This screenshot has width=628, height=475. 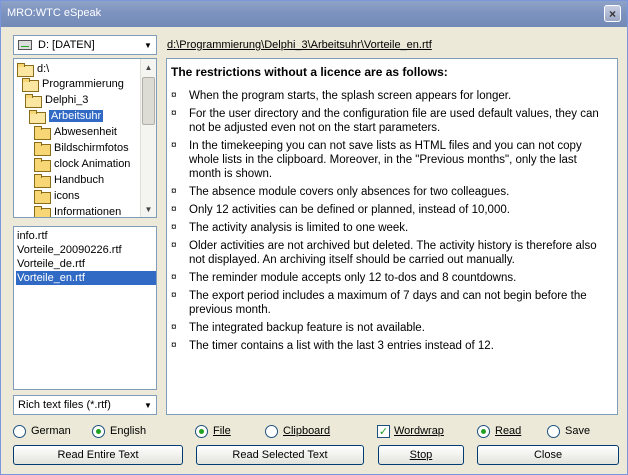 I want to click on button-label: Read Selected Text, so click(x=280, y=455).